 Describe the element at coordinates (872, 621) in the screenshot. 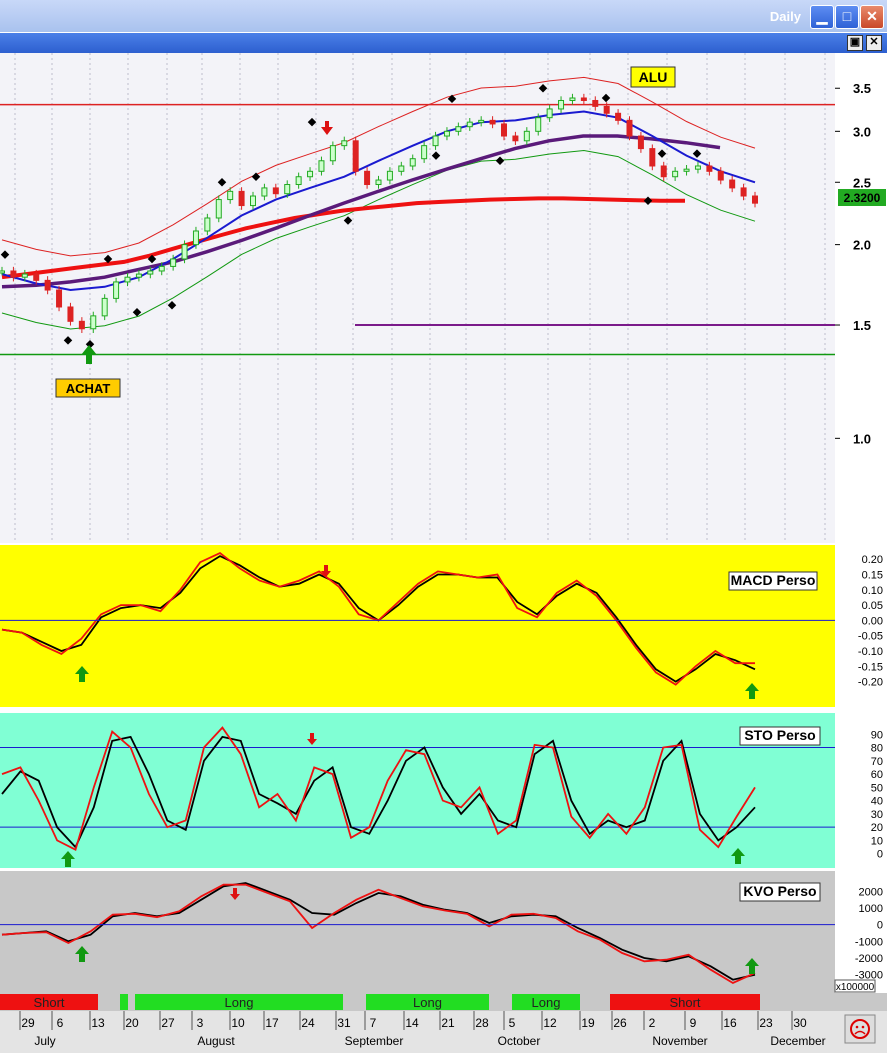

I see `axis-tick-label: 0.00` at that location.